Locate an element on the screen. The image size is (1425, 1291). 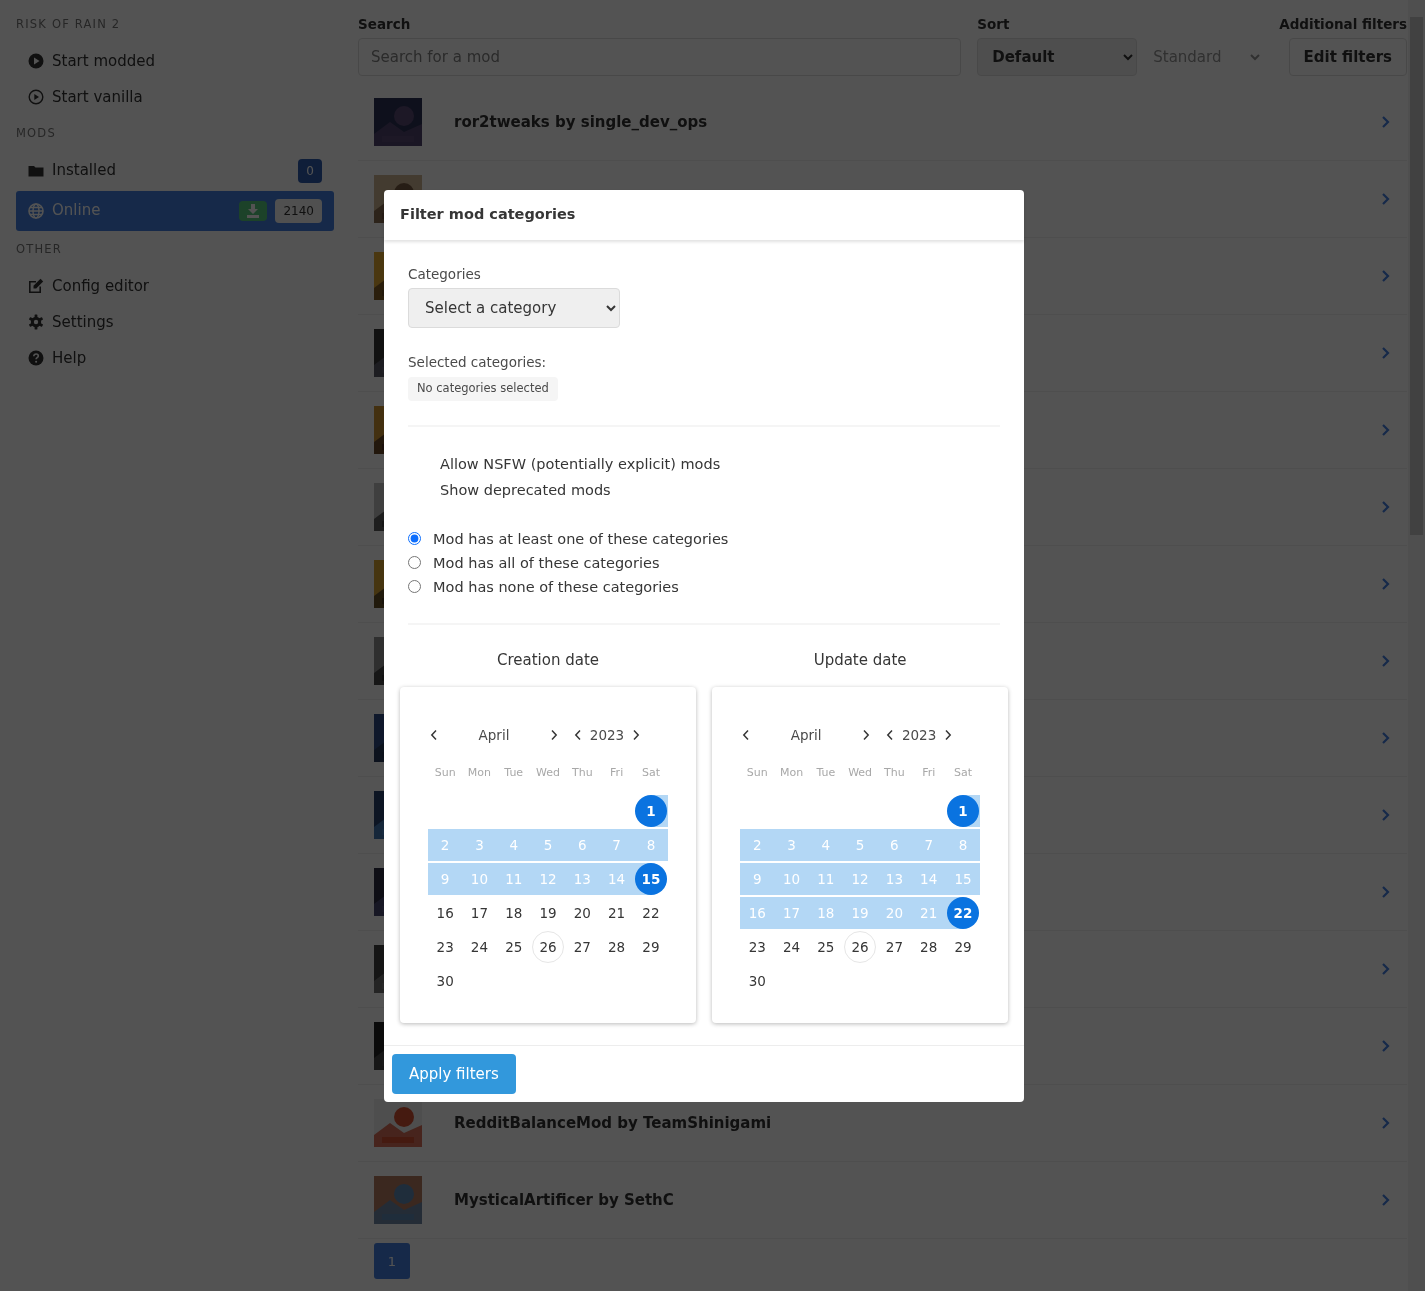
field-label: Selected categories: is located at coordinates (478, 362).